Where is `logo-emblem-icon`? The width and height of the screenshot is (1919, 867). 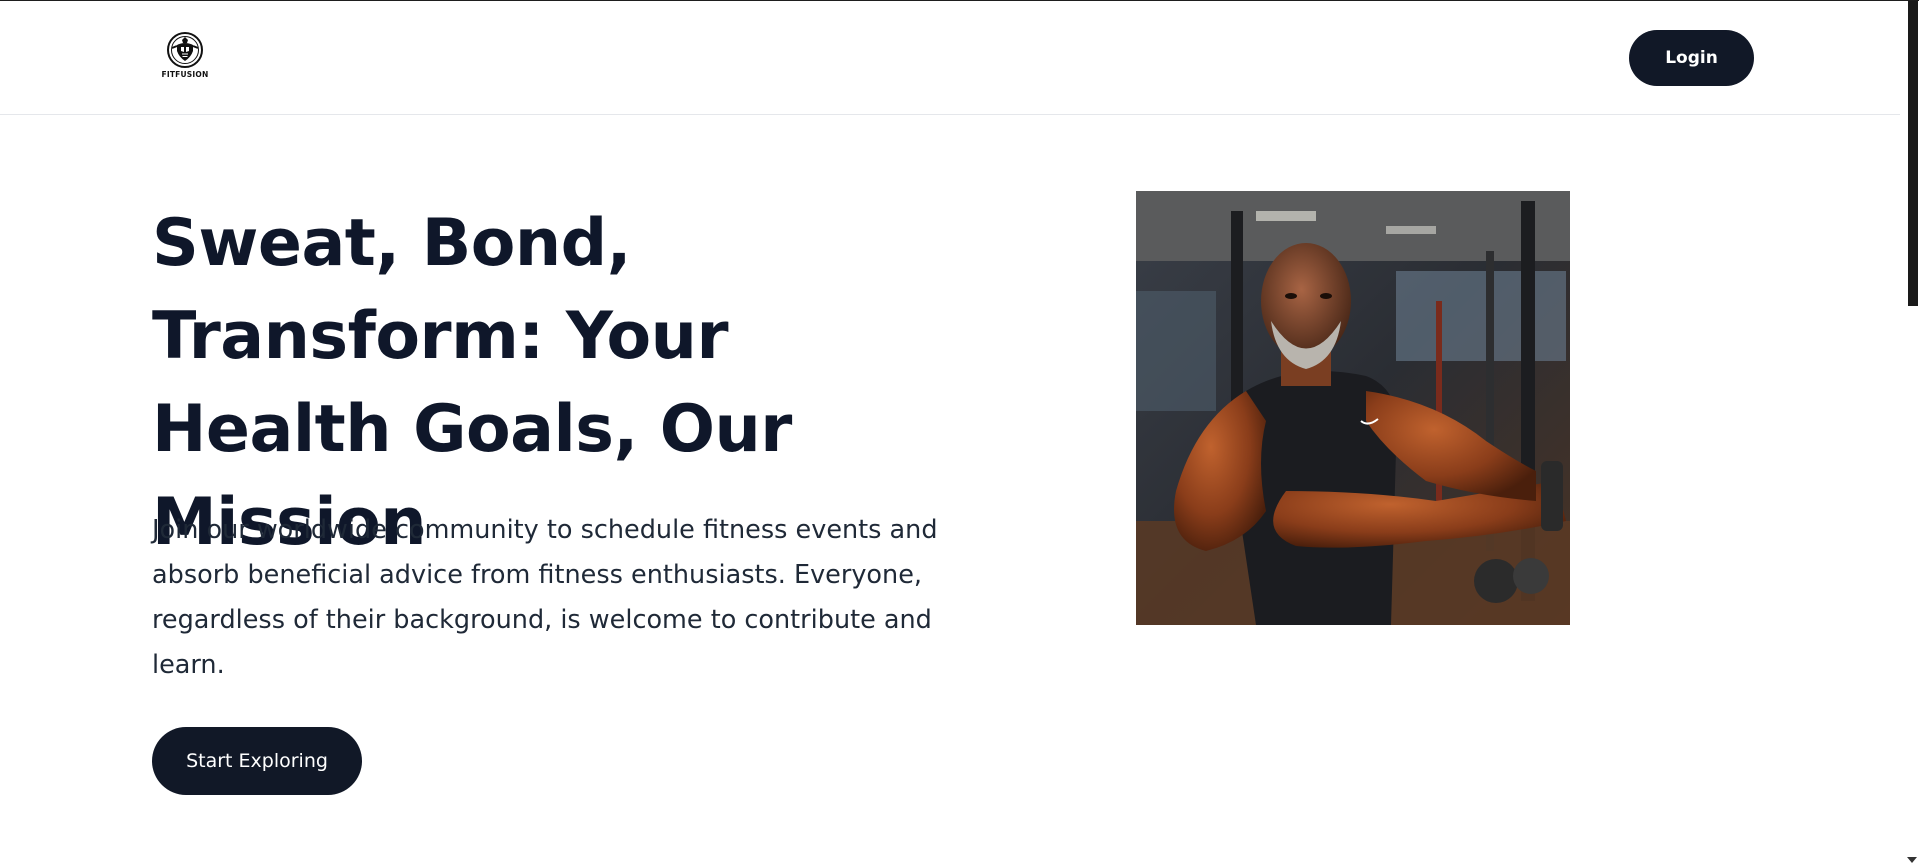
logo-emblem-icon is located at coordinates (185, 50).